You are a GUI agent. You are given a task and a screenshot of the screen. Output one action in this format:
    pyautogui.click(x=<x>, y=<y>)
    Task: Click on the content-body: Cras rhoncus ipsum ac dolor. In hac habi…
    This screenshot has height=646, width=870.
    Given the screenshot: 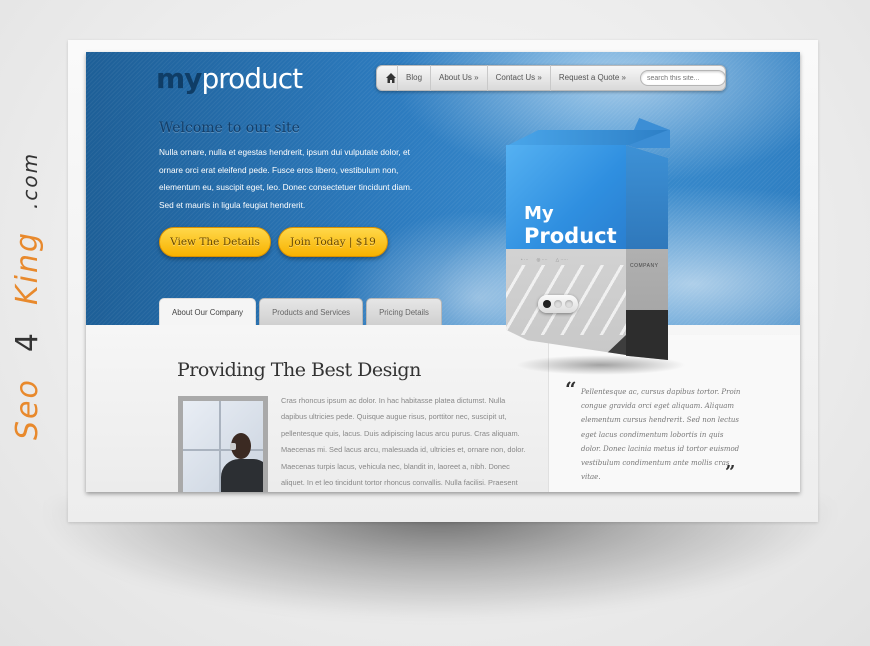 What is the action you would take?
    pyautogui.click(x=403, y=442)
    